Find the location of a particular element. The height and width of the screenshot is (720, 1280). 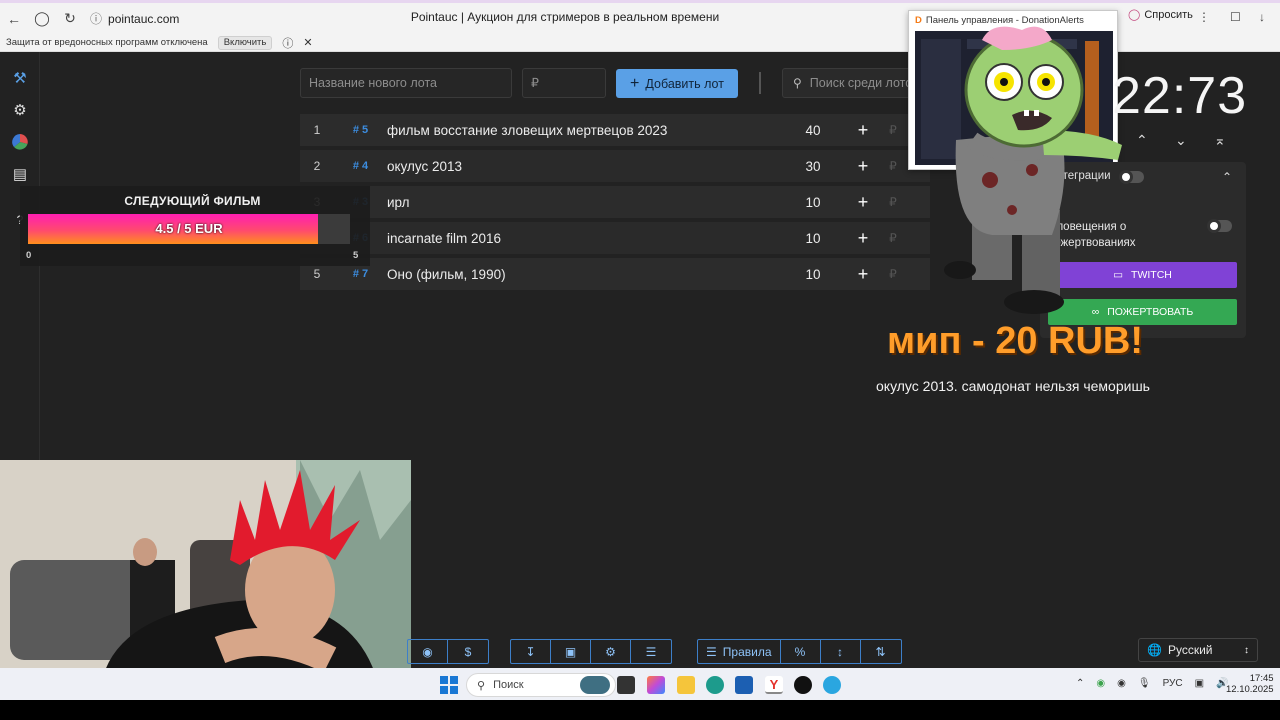

search-icon: ⚲ is located at coordinates (797, 83).